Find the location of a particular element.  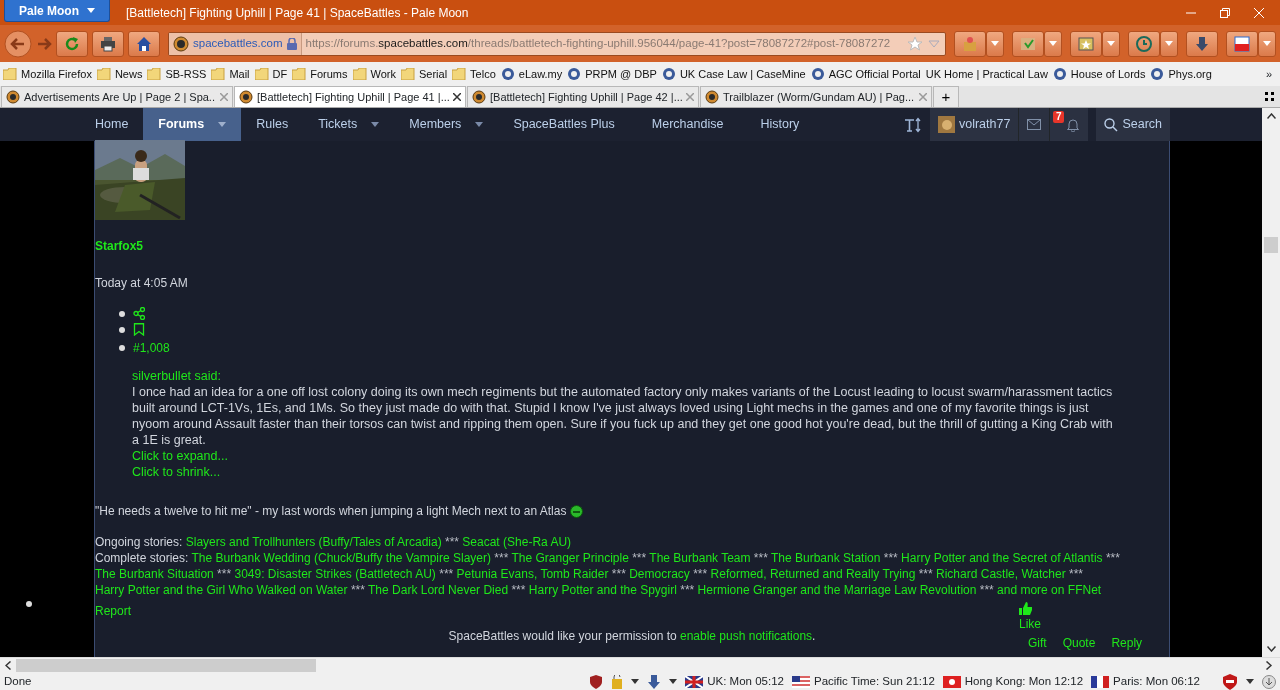

bookmark-item: DF is located at coordinates (280, 74).